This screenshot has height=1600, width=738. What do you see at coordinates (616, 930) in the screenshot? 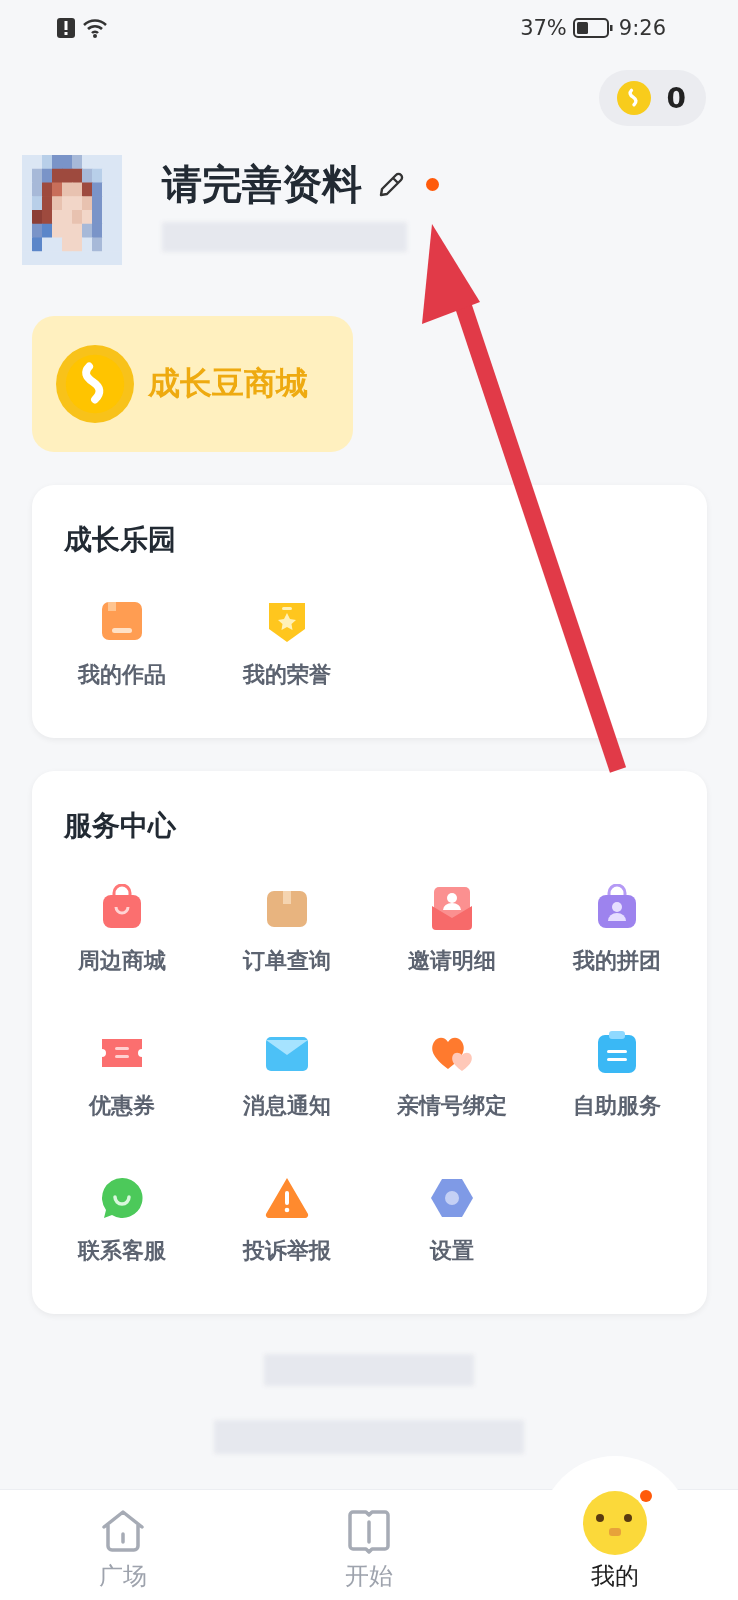
I see `menu-item: 我的拼团` at bounding box center [616, 930].